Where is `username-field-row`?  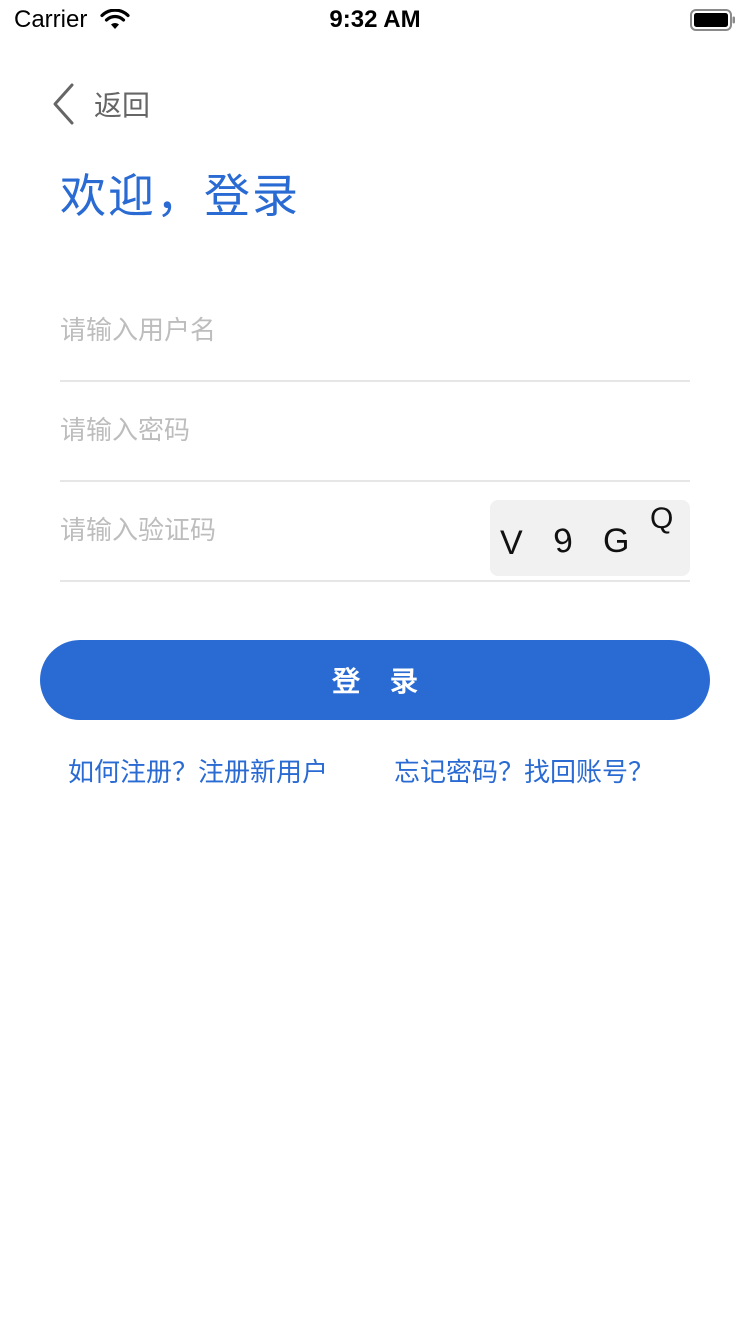 username-field-row is located at coordinates (375, 332).